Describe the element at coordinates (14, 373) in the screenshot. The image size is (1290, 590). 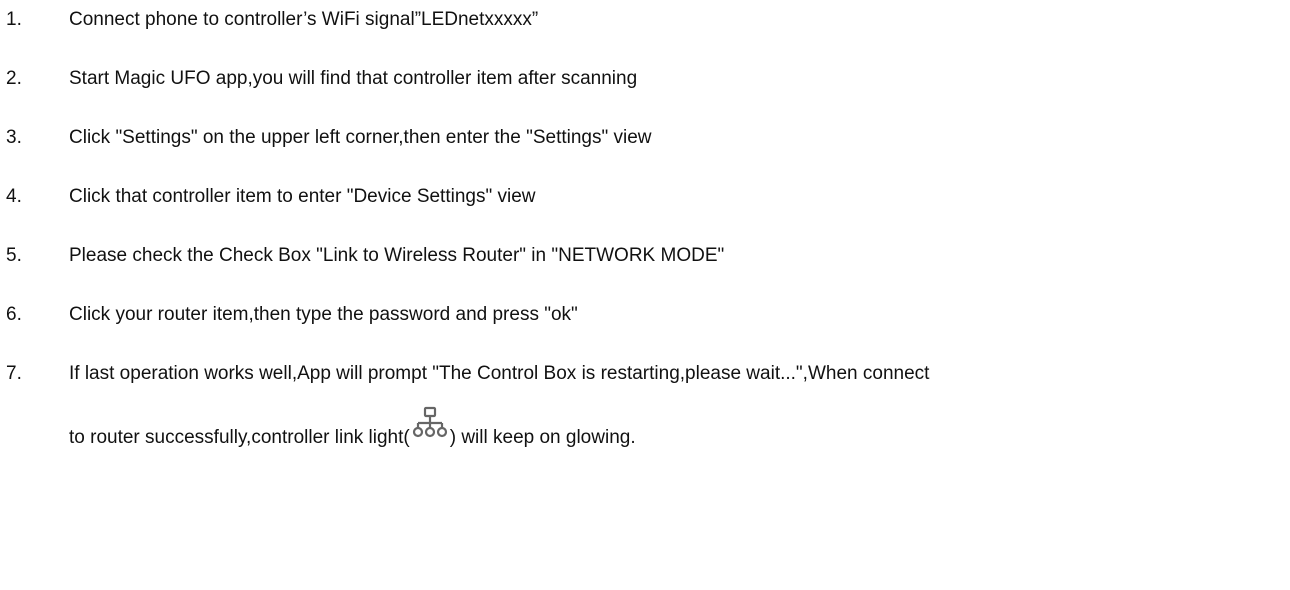
I see `step-number: 7.` at that location.